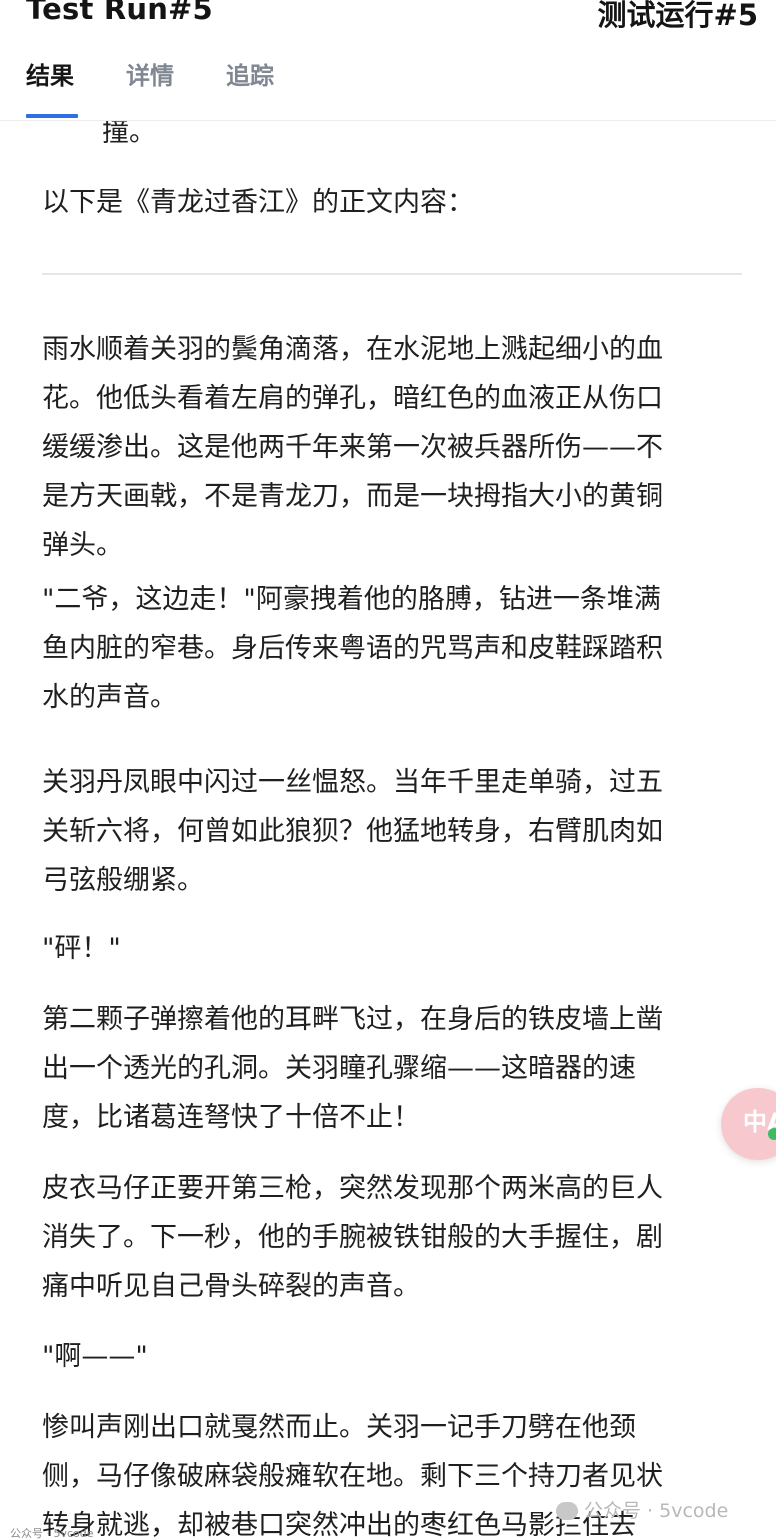 This screenshot has height=1540, width=776. Describe the element at coordinates (677, 16) in the screenshot. I see `page-title-zh: 测试运行#5` at that location.